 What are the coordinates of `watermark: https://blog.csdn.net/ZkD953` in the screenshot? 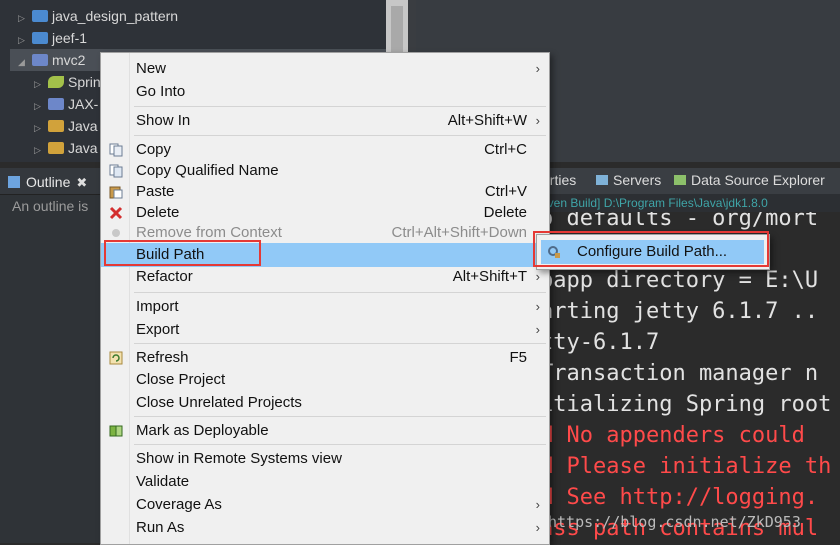 It's located at (674, 522).